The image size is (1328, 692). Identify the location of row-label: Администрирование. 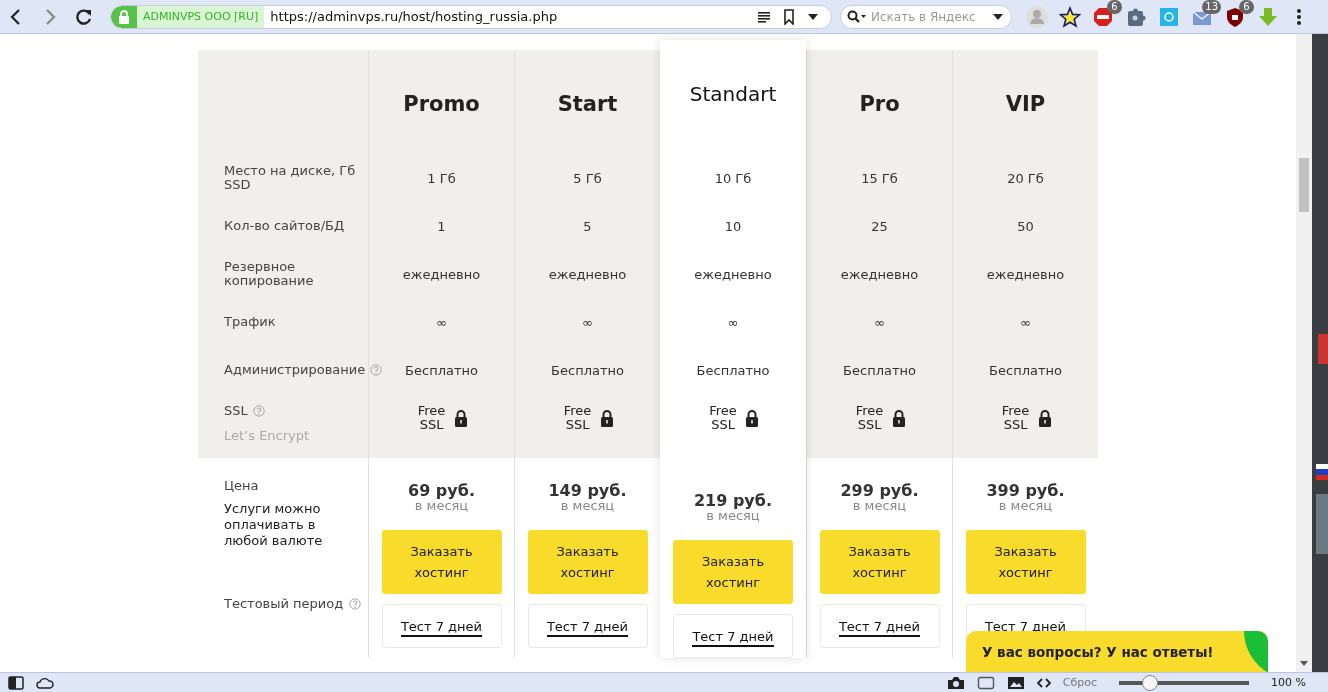
(295, 370).